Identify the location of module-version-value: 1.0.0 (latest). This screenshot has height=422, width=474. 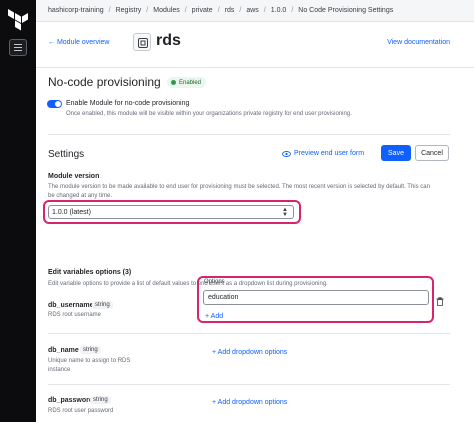
(71, 212).